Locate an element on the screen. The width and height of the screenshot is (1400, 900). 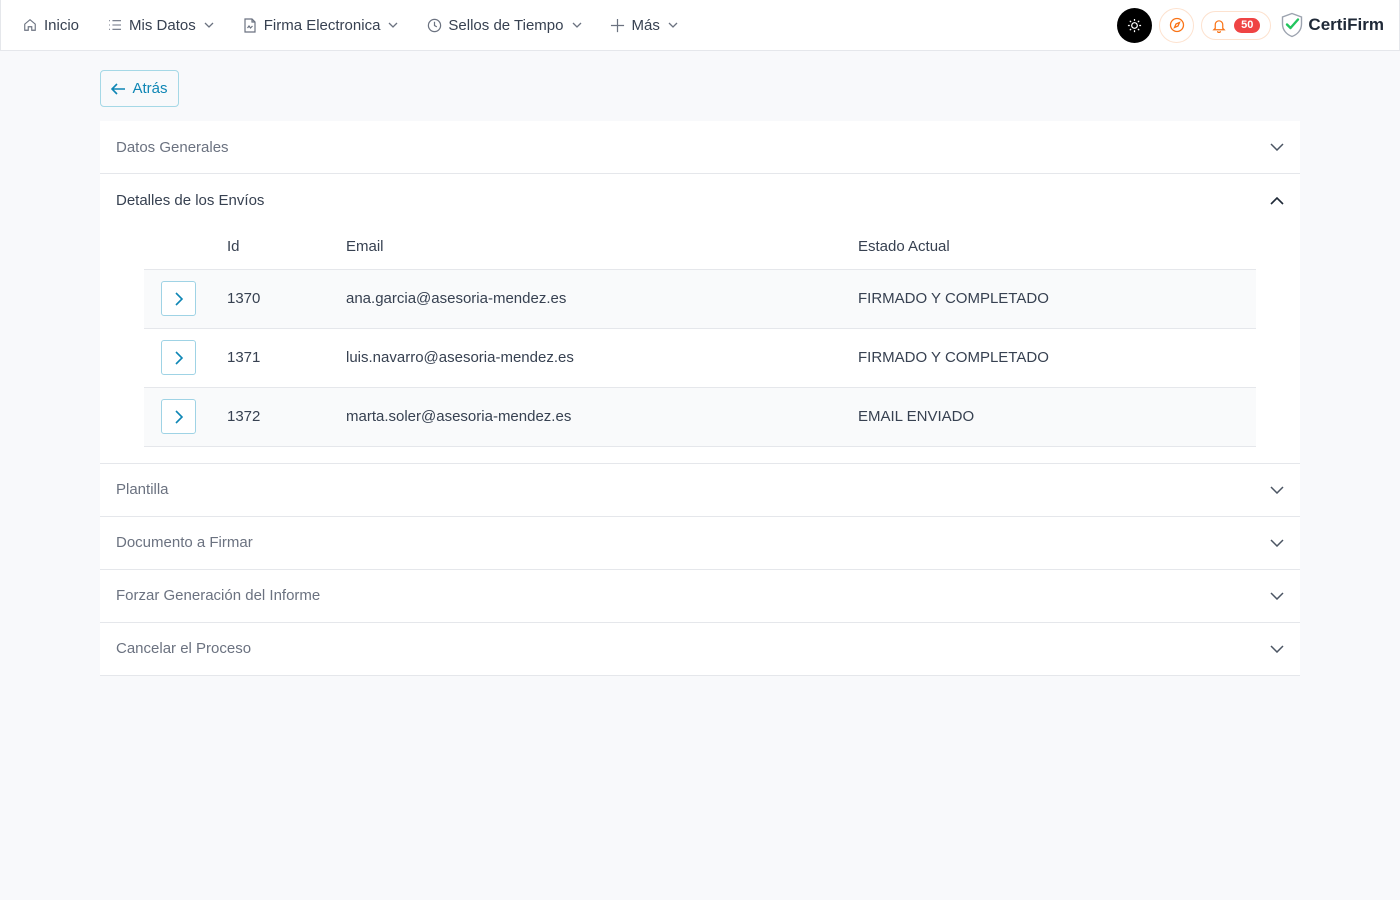
section-detalles-envios: Detalles de los Envíos is located at coordinates (700, 200).